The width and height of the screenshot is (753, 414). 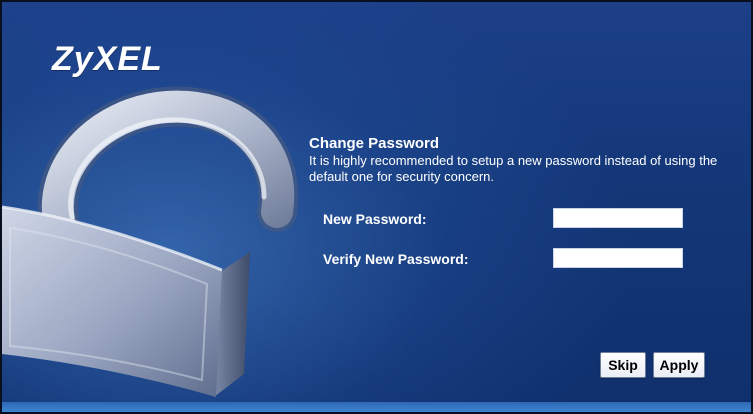 I want to click on new-password-label: New Password:, so click(x=375, y=219).